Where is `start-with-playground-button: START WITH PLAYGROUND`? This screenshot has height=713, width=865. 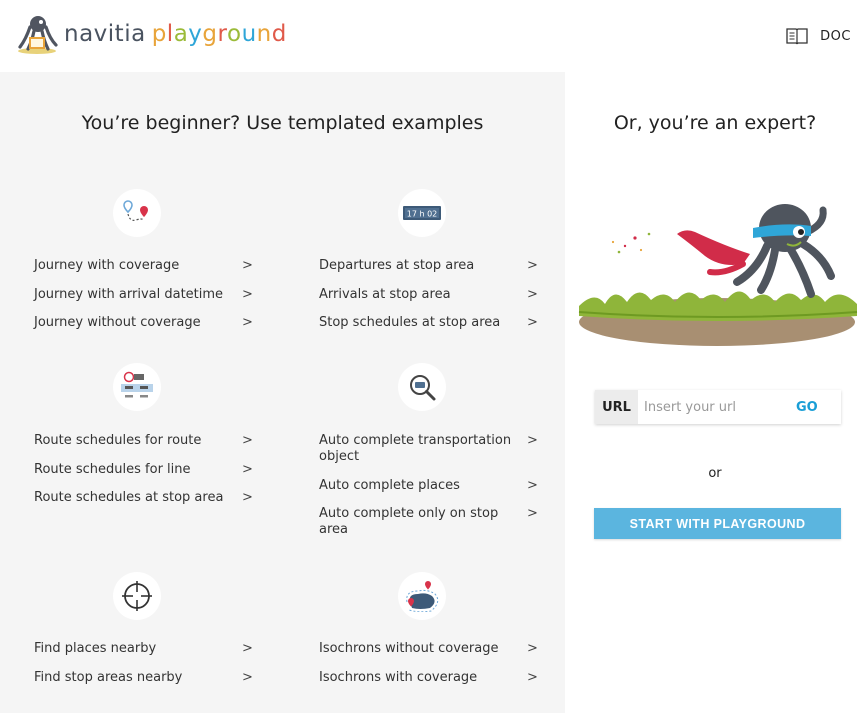 start-with-playground-button: START WITH PLAYGROUND is located at coordinates (717, 523).